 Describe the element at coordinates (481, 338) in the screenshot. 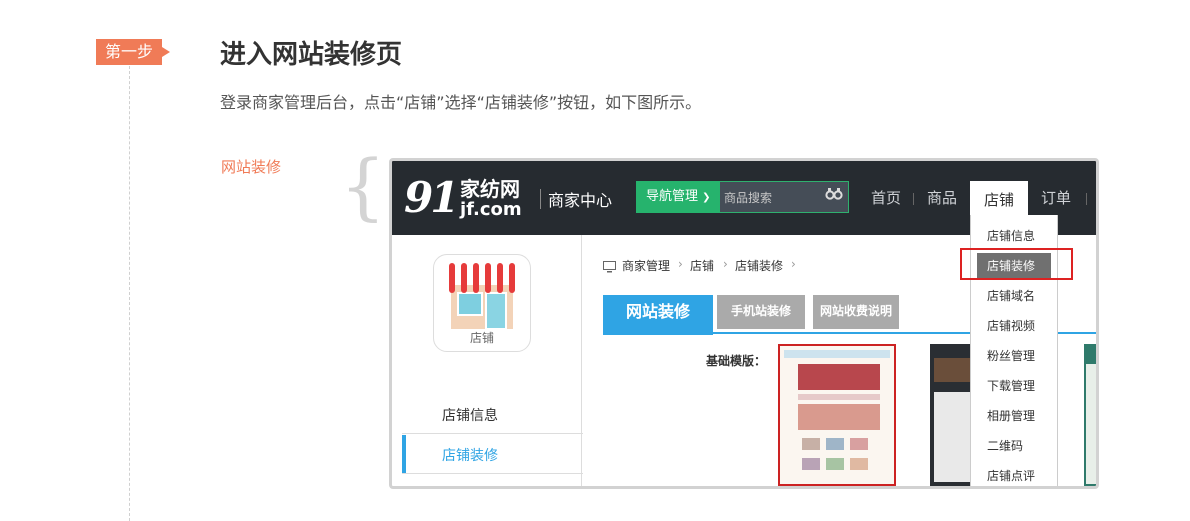

I see `store-icon-label: 店铺` at that location.